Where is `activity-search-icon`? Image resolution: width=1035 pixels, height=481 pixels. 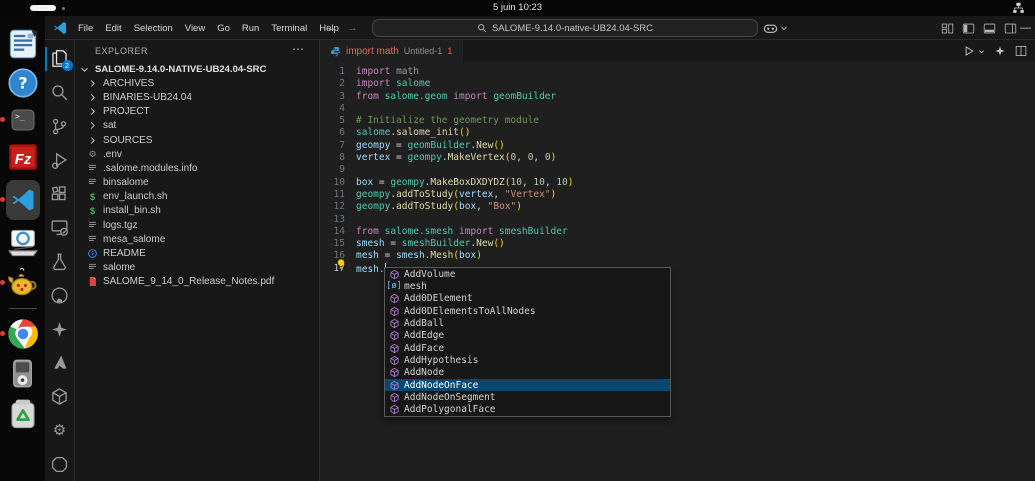 activity-search-icon is located at coordinates (60, 93).